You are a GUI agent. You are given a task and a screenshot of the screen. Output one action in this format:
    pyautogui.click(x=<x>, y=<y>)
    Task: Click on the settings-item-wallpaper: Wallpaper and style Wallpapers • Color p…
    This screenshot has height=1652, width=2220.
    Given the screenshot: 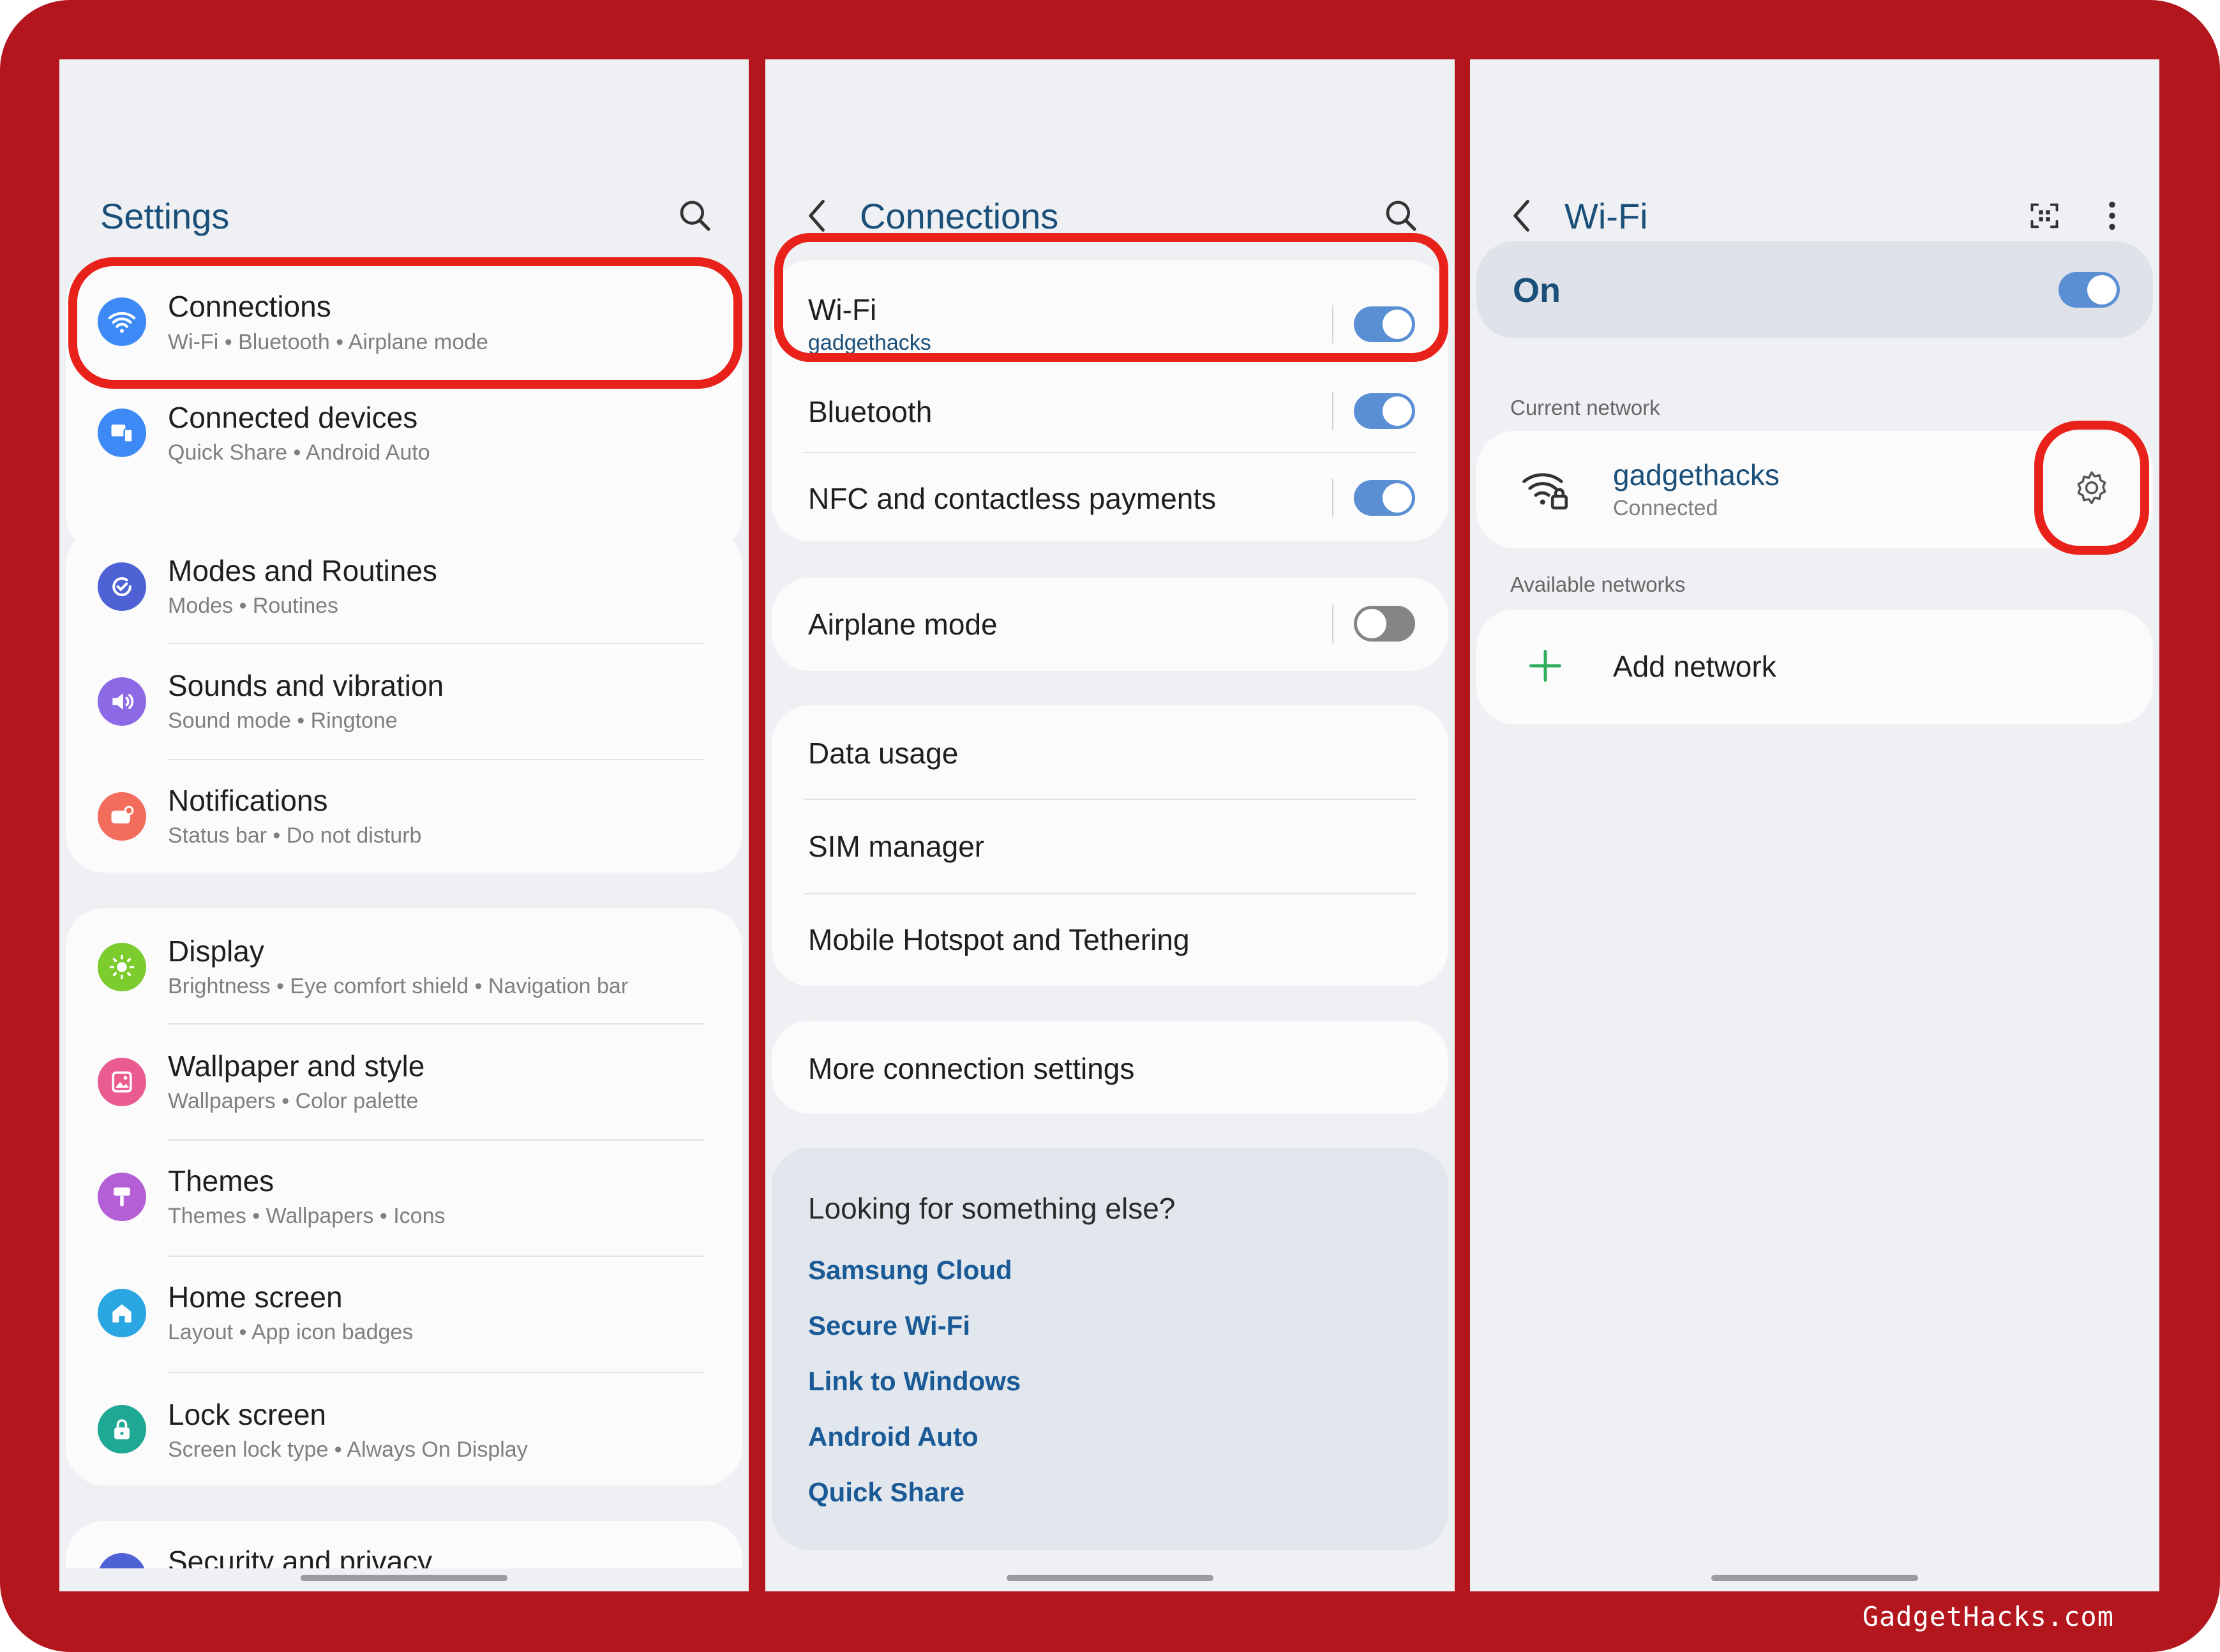 What is the action you would take?
    pyautogui.click(x=404, y=1082)
    